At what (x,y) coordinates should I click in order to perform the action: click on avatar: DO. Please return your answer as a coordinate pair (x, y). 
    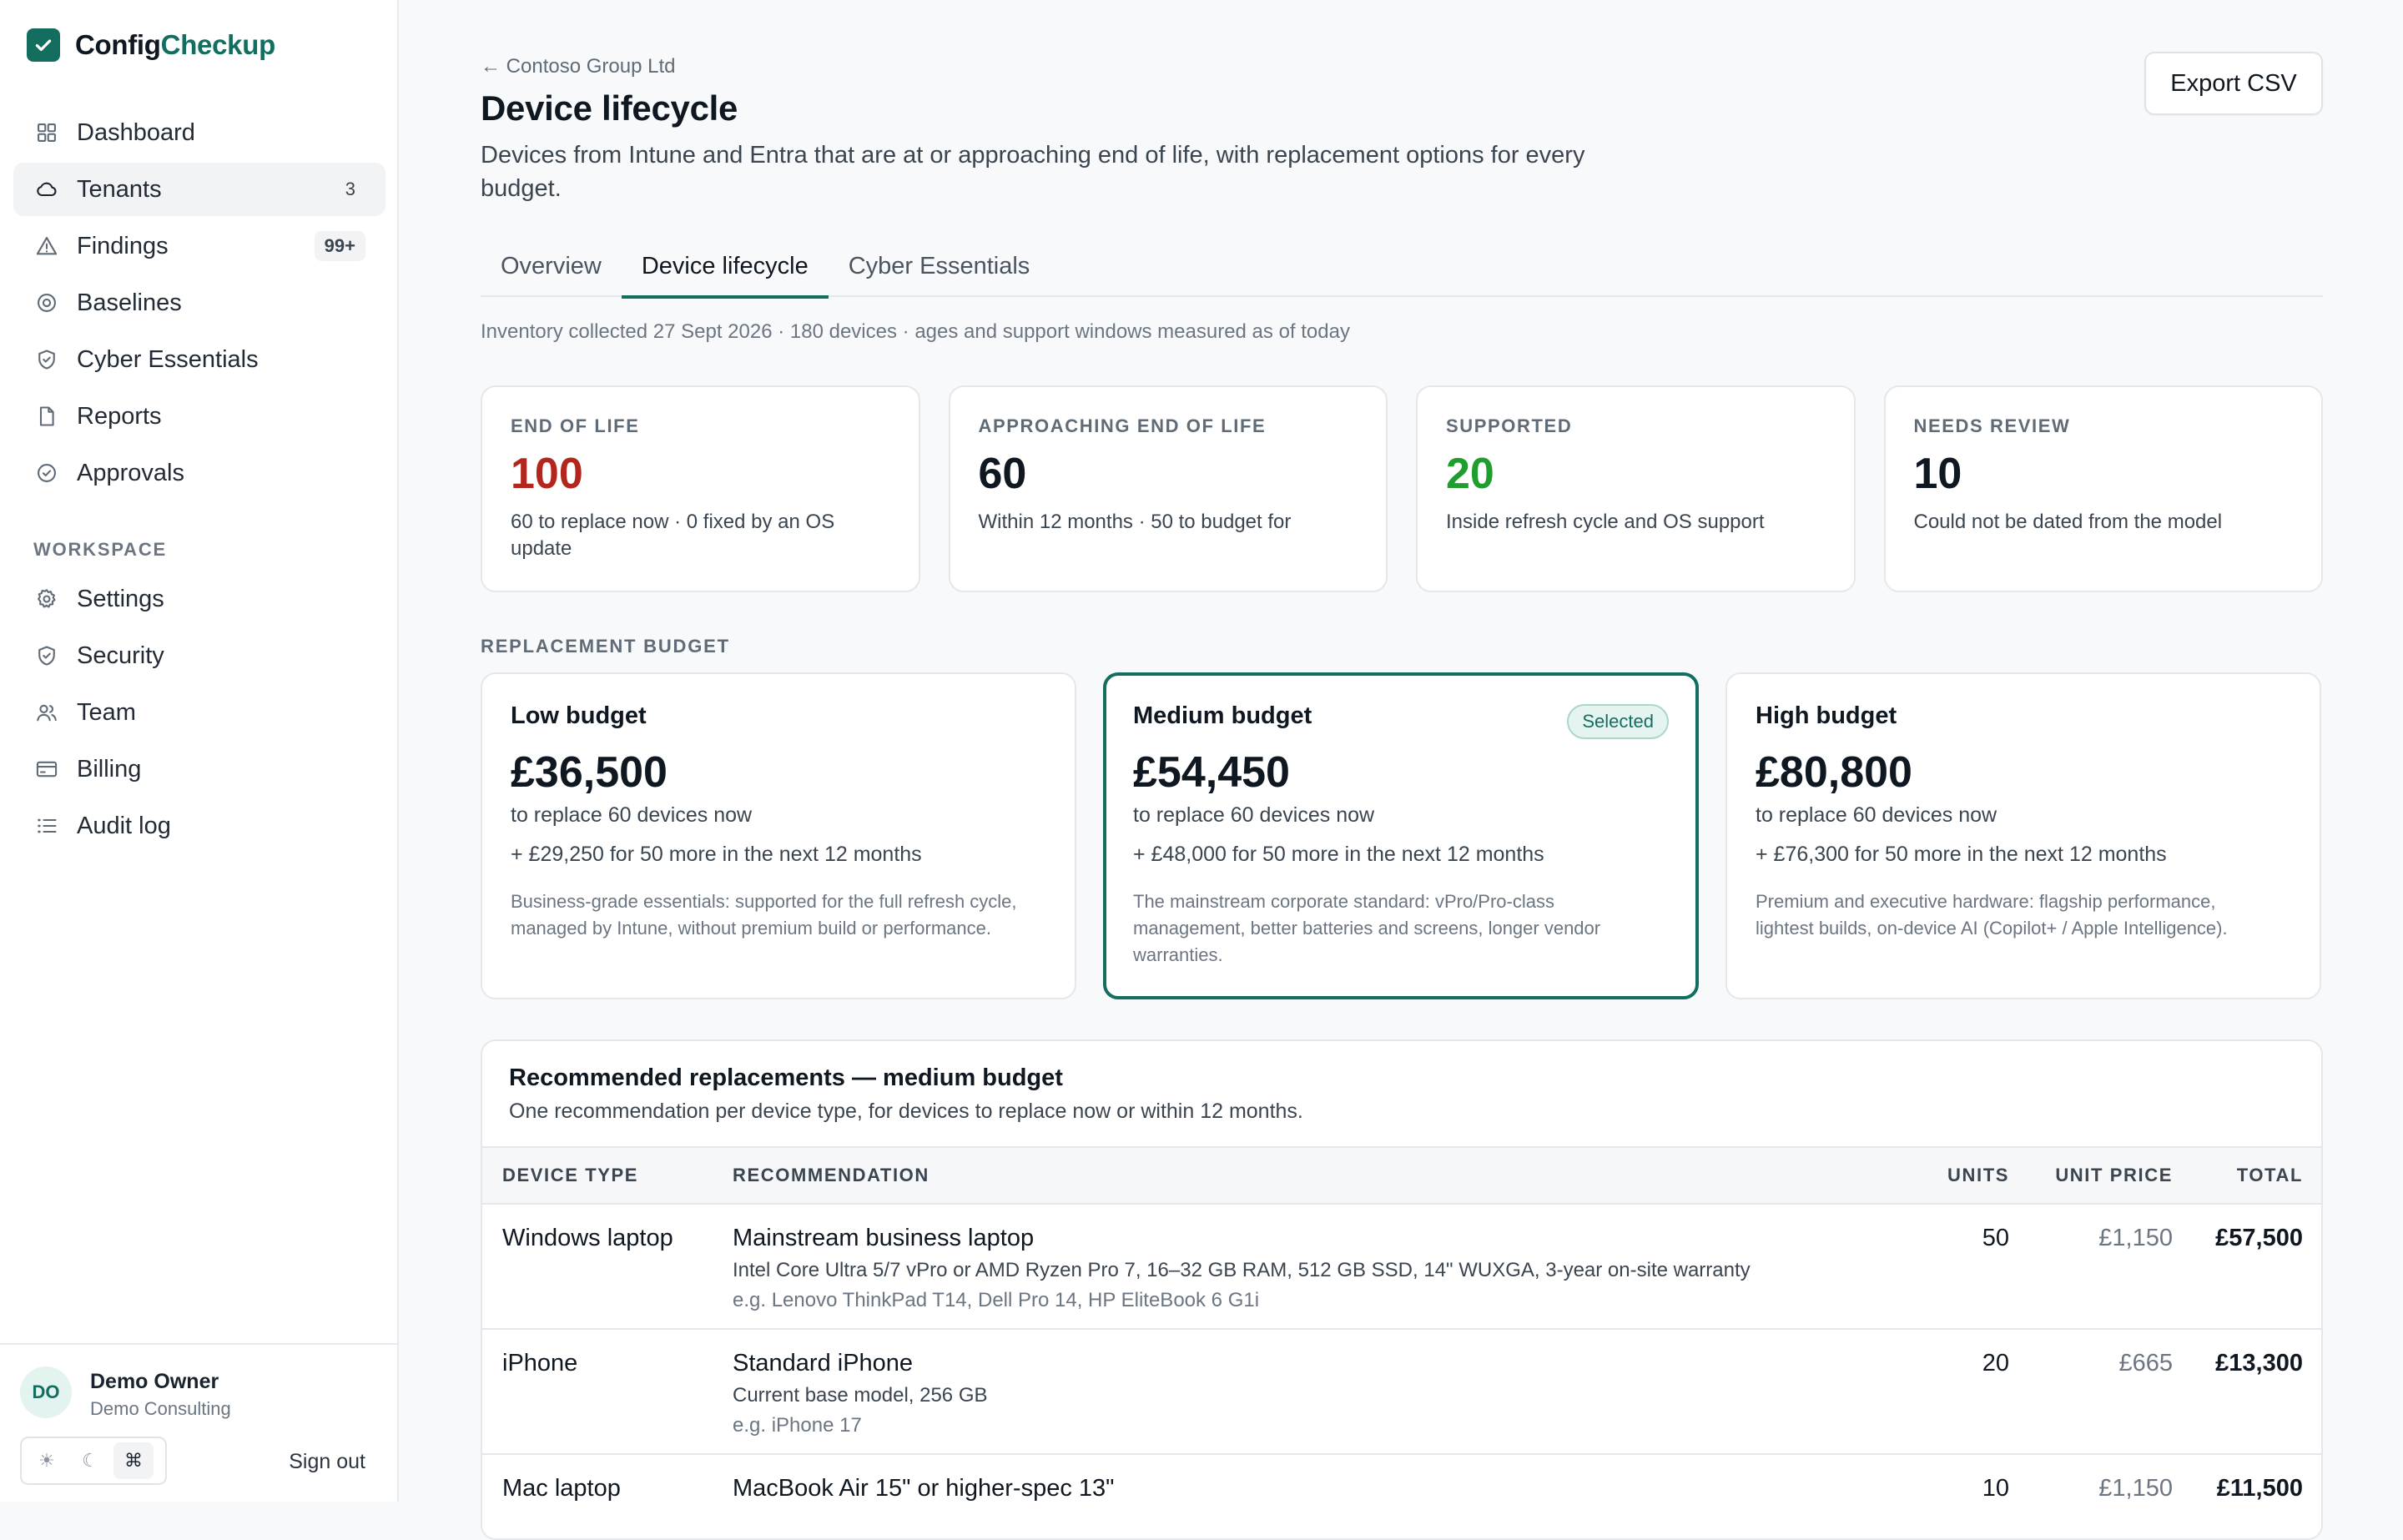
    Looking at the image, I should click on (46, 1392).